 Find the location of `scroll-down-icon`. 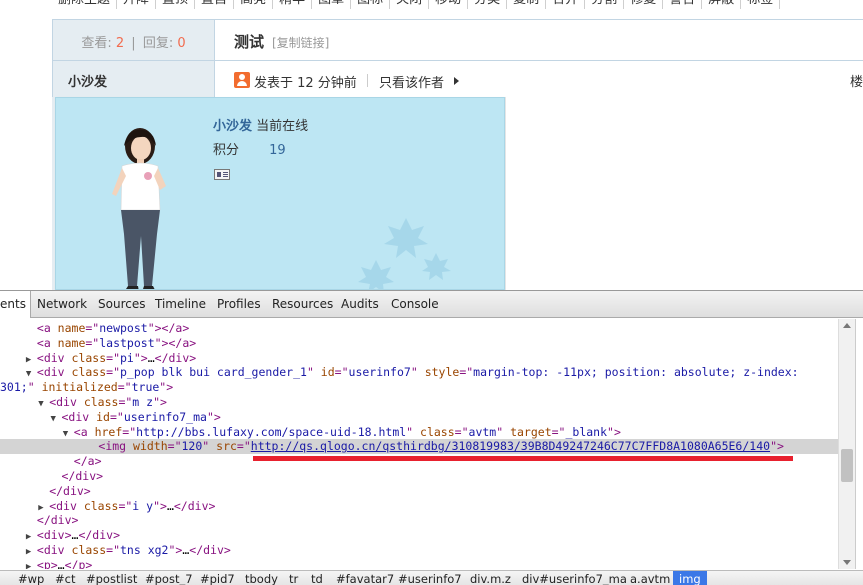

scroll-down-icon is located at coordinates (847, 562).